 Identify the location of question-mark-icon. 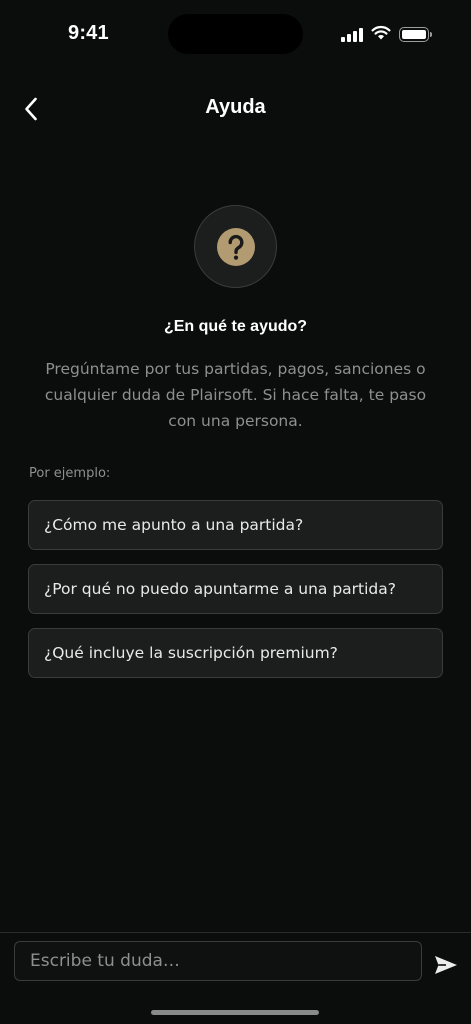
(235, 246).